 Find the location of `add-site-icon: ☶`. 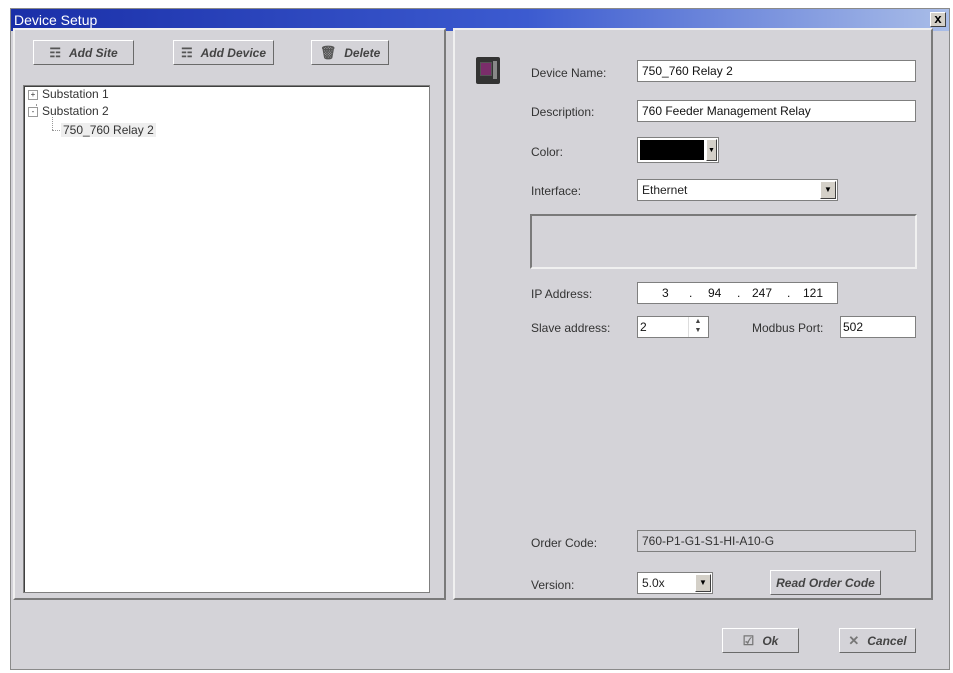

add-site-icon: ☶ is located at coordinates (55, 52).